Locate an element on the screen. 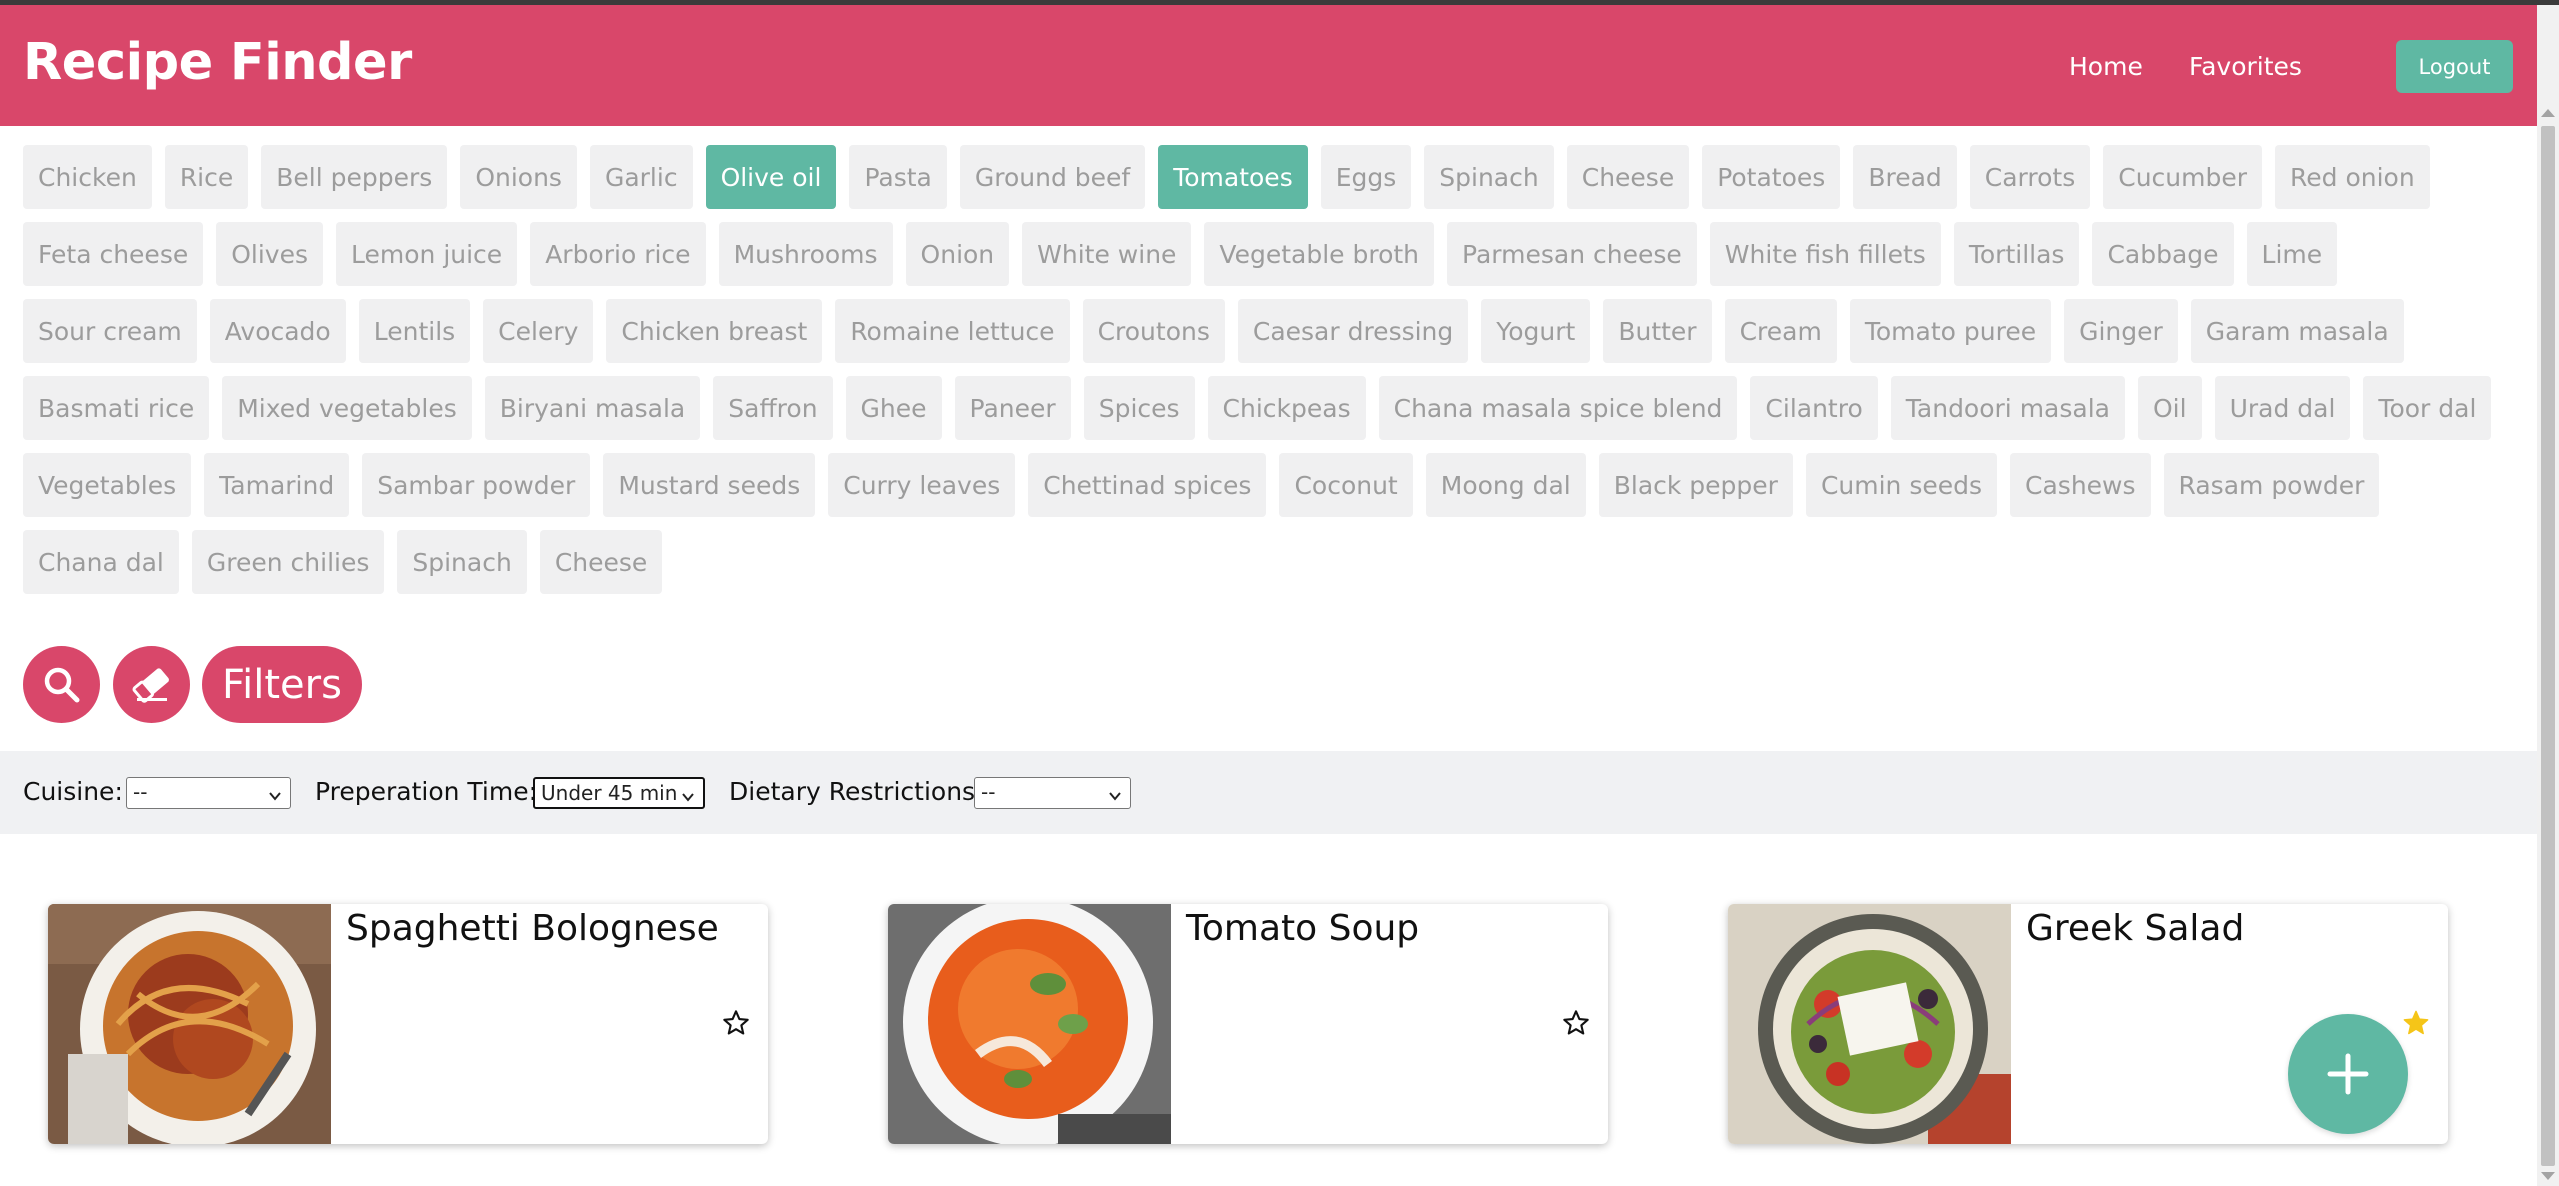  ingredient-chip: Cumin seeds is located at coordinates (1901, 485).